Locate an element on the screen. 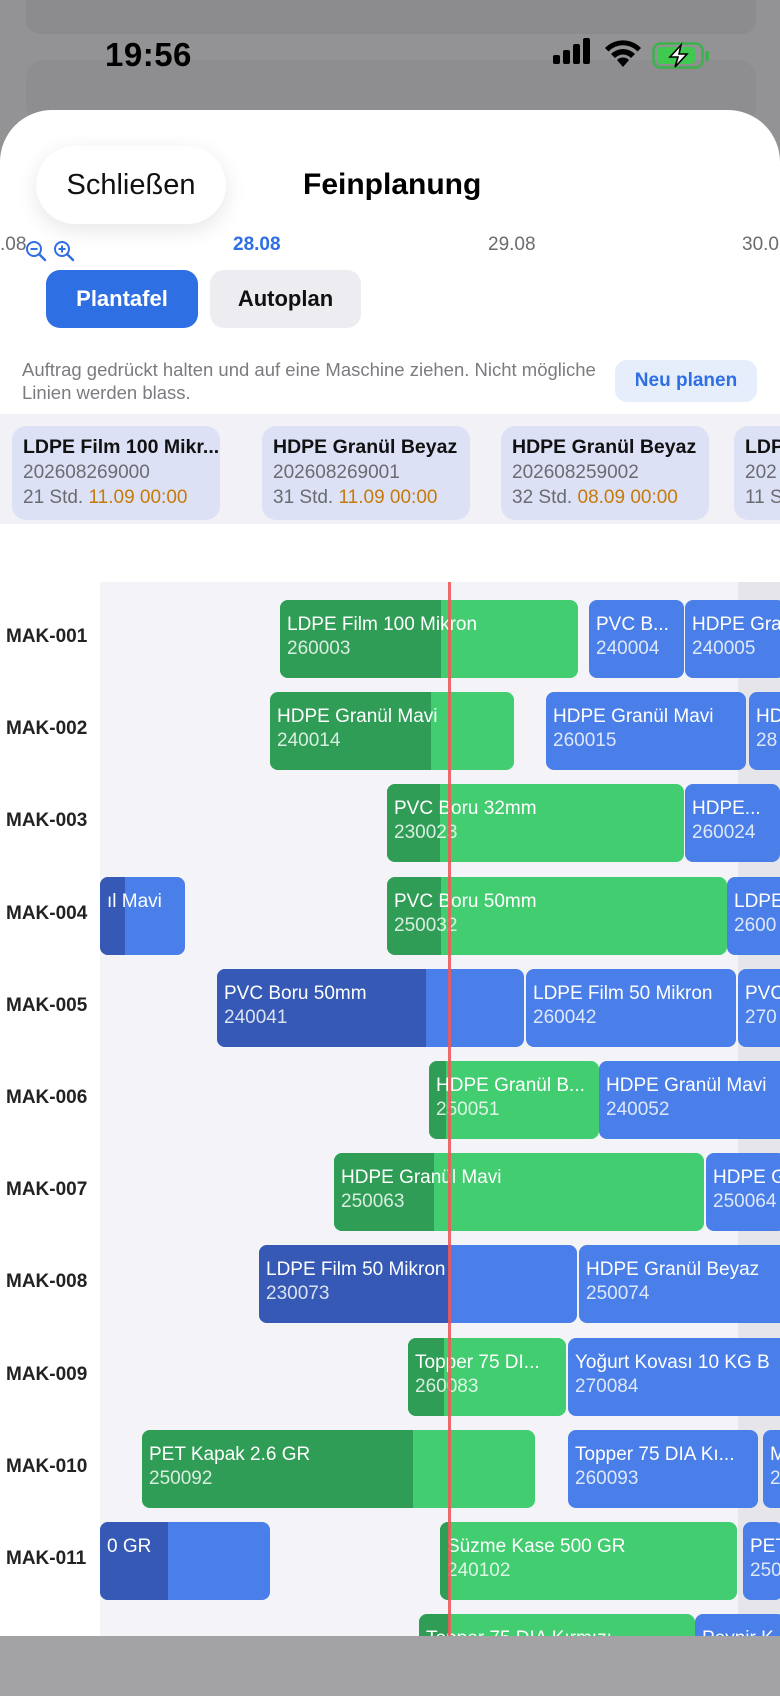  job-id: 260093 is located at coordinates (607, 1478).